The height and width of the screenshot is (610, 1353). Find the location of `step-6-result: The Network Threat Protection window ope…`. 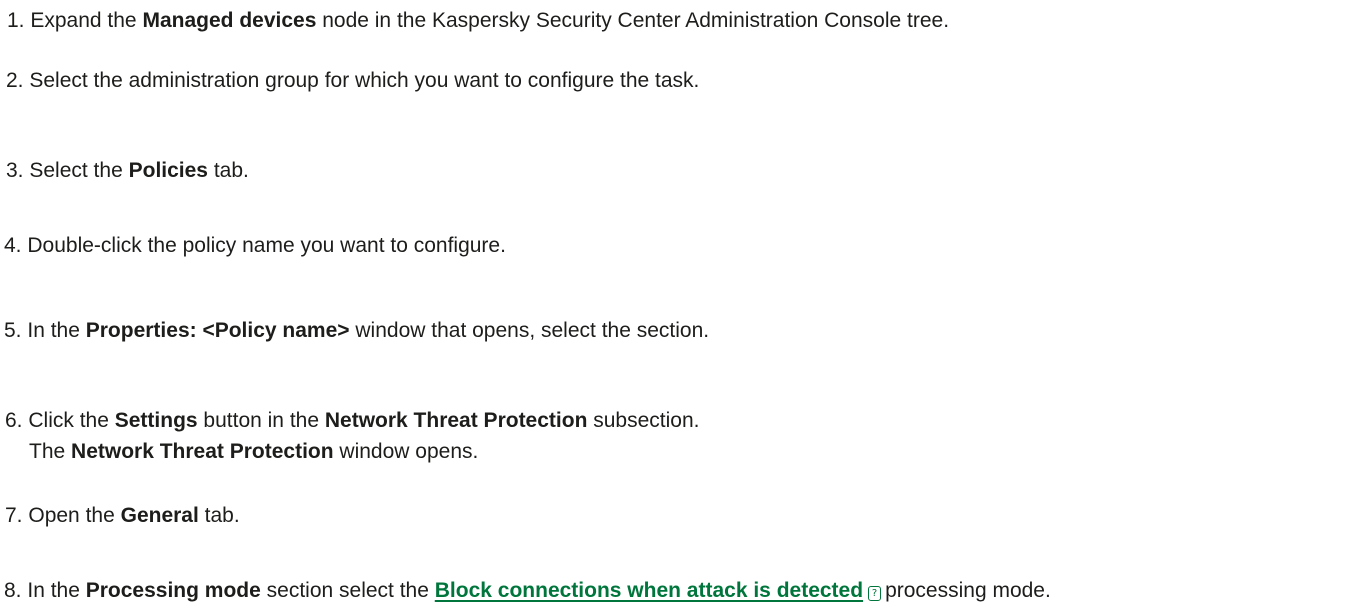

step-6-result: The Network Threat Protection window ope… is located at coordinates (253, 452).